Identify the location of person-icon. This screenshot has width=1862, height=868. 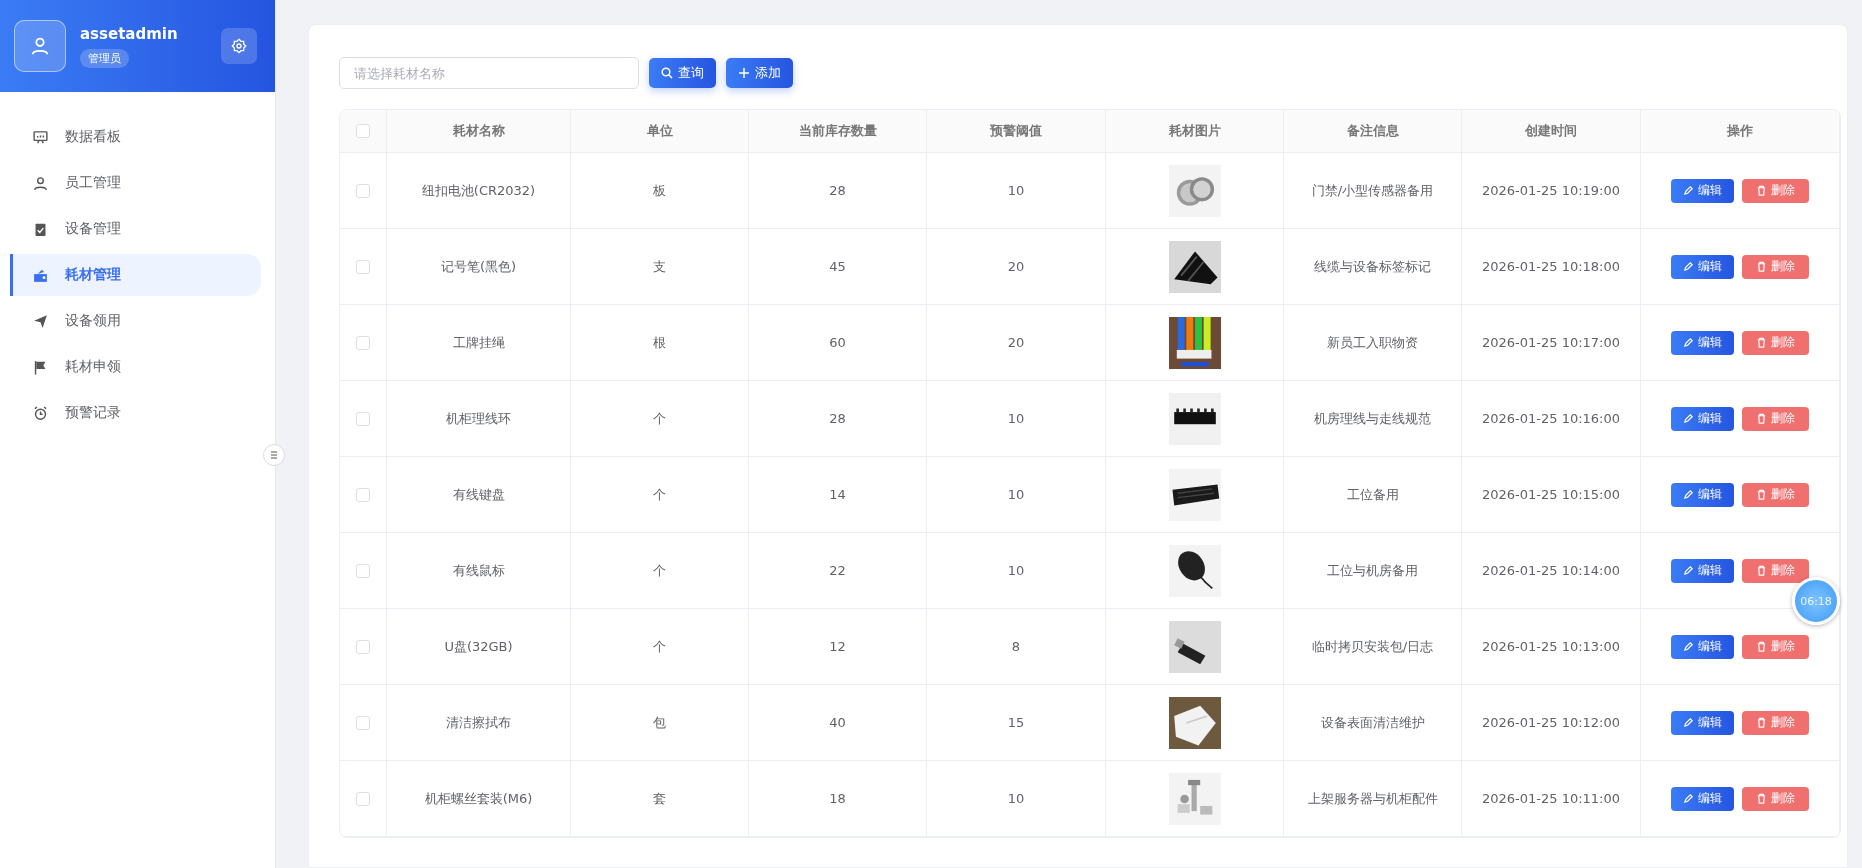
(40, 183).